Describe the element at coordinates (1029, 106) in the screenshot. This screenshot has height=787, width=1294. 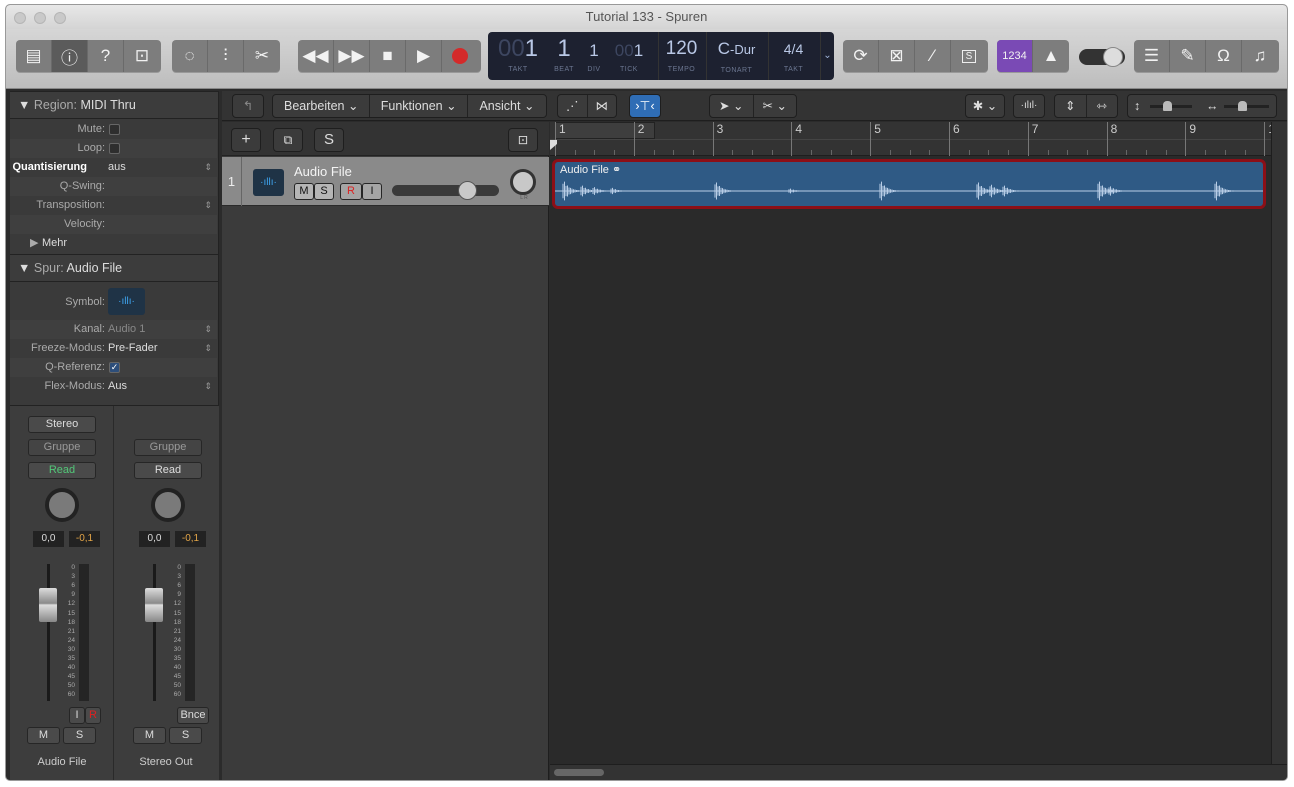
I see `waveform-zoom-icon: ·ılıl·` at that location.